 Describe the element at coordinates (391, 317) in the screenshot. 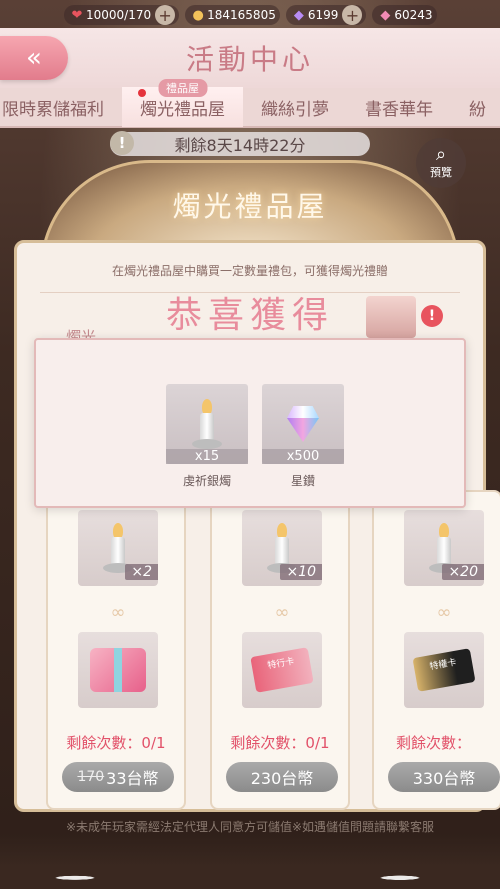

I see `character-portrait` at that location.